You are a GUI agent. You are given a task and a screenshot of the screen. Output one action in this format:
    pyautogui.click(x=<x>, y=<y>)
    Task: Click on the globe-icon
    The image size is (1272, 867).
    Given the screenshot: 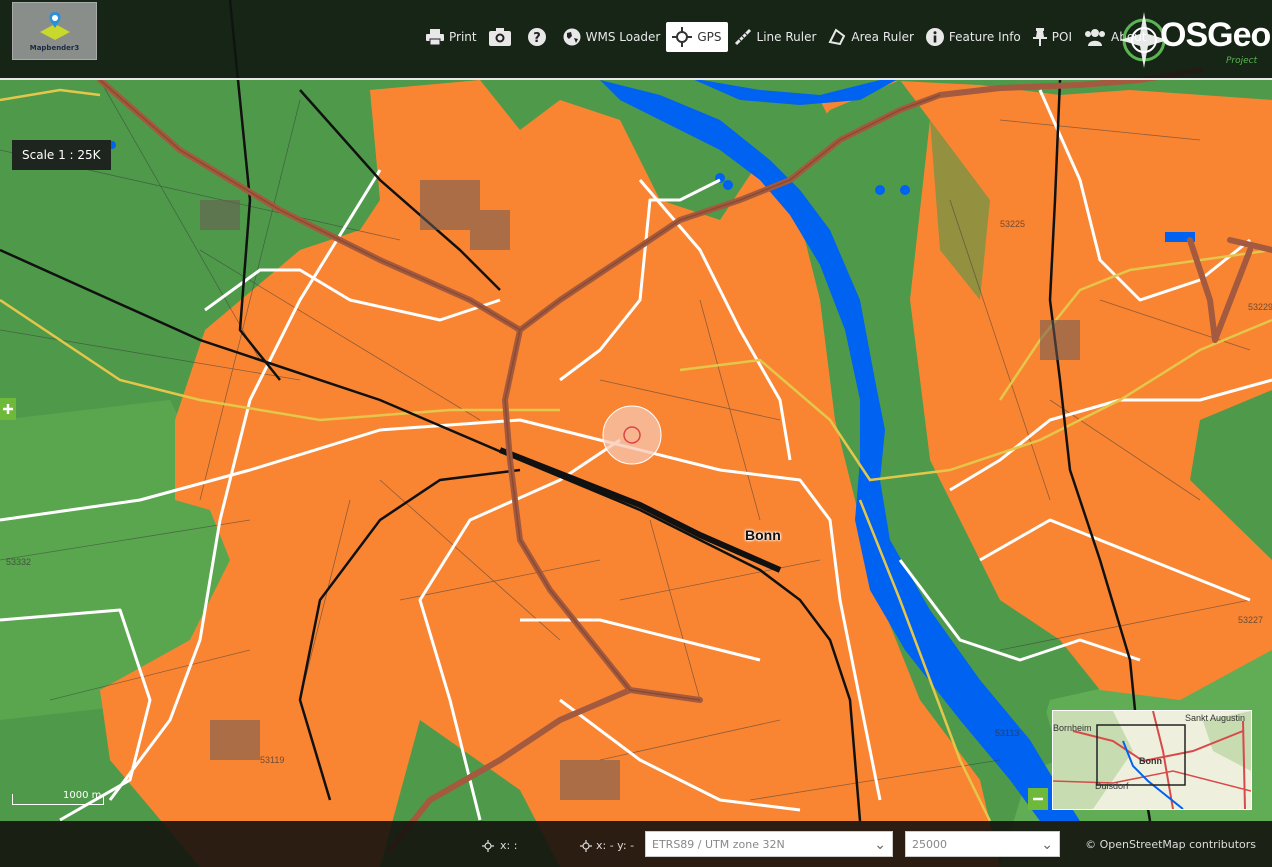 What is the action you would take?
    pyautogui.click(x=572, y=37)
    